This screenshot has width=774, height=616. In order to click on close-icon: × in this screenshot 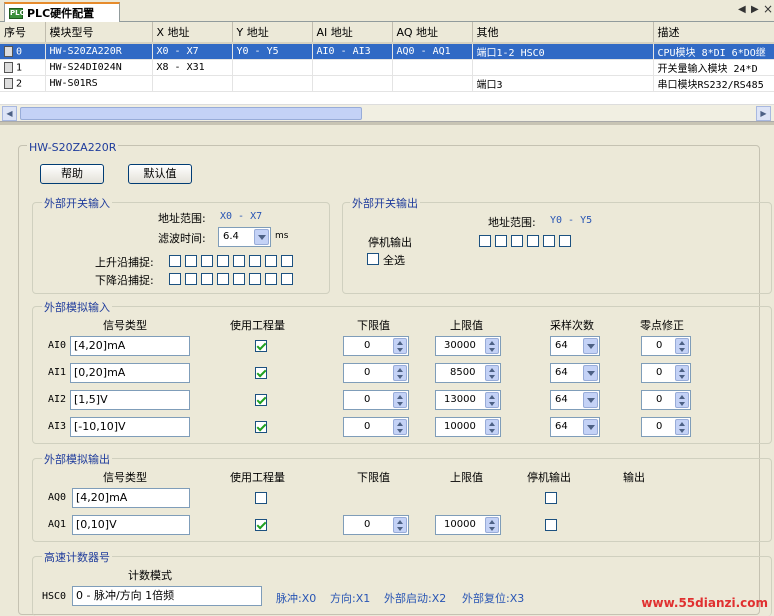, I will do `click(768, 9)`.